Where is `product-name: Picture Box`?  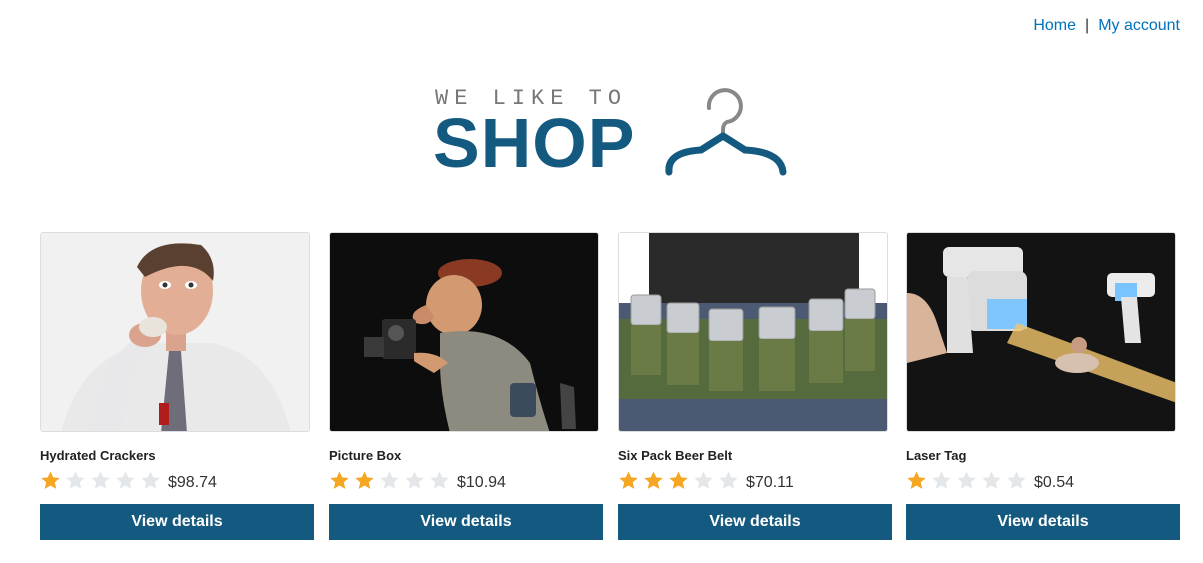 product-name: Picture Box is located at coordinates (365, 455).